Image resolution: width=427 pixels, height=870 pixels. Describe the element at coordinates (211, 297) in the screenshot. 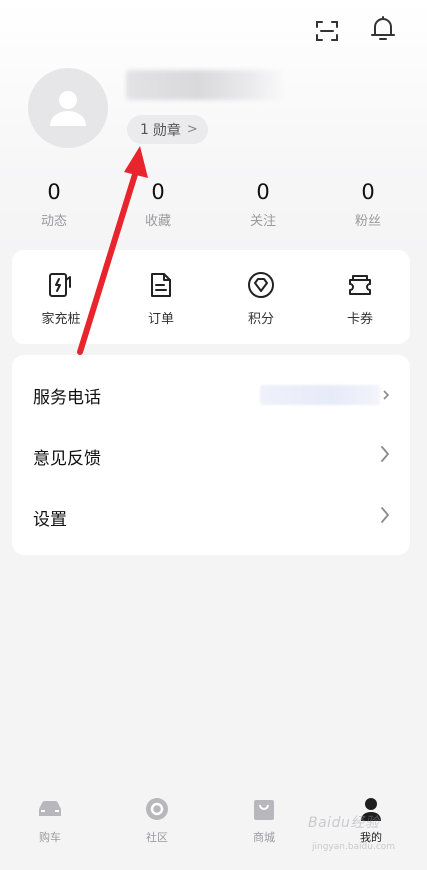

I see `quick-actions-card: 家充桩 订单 积分 卡券` at that location.